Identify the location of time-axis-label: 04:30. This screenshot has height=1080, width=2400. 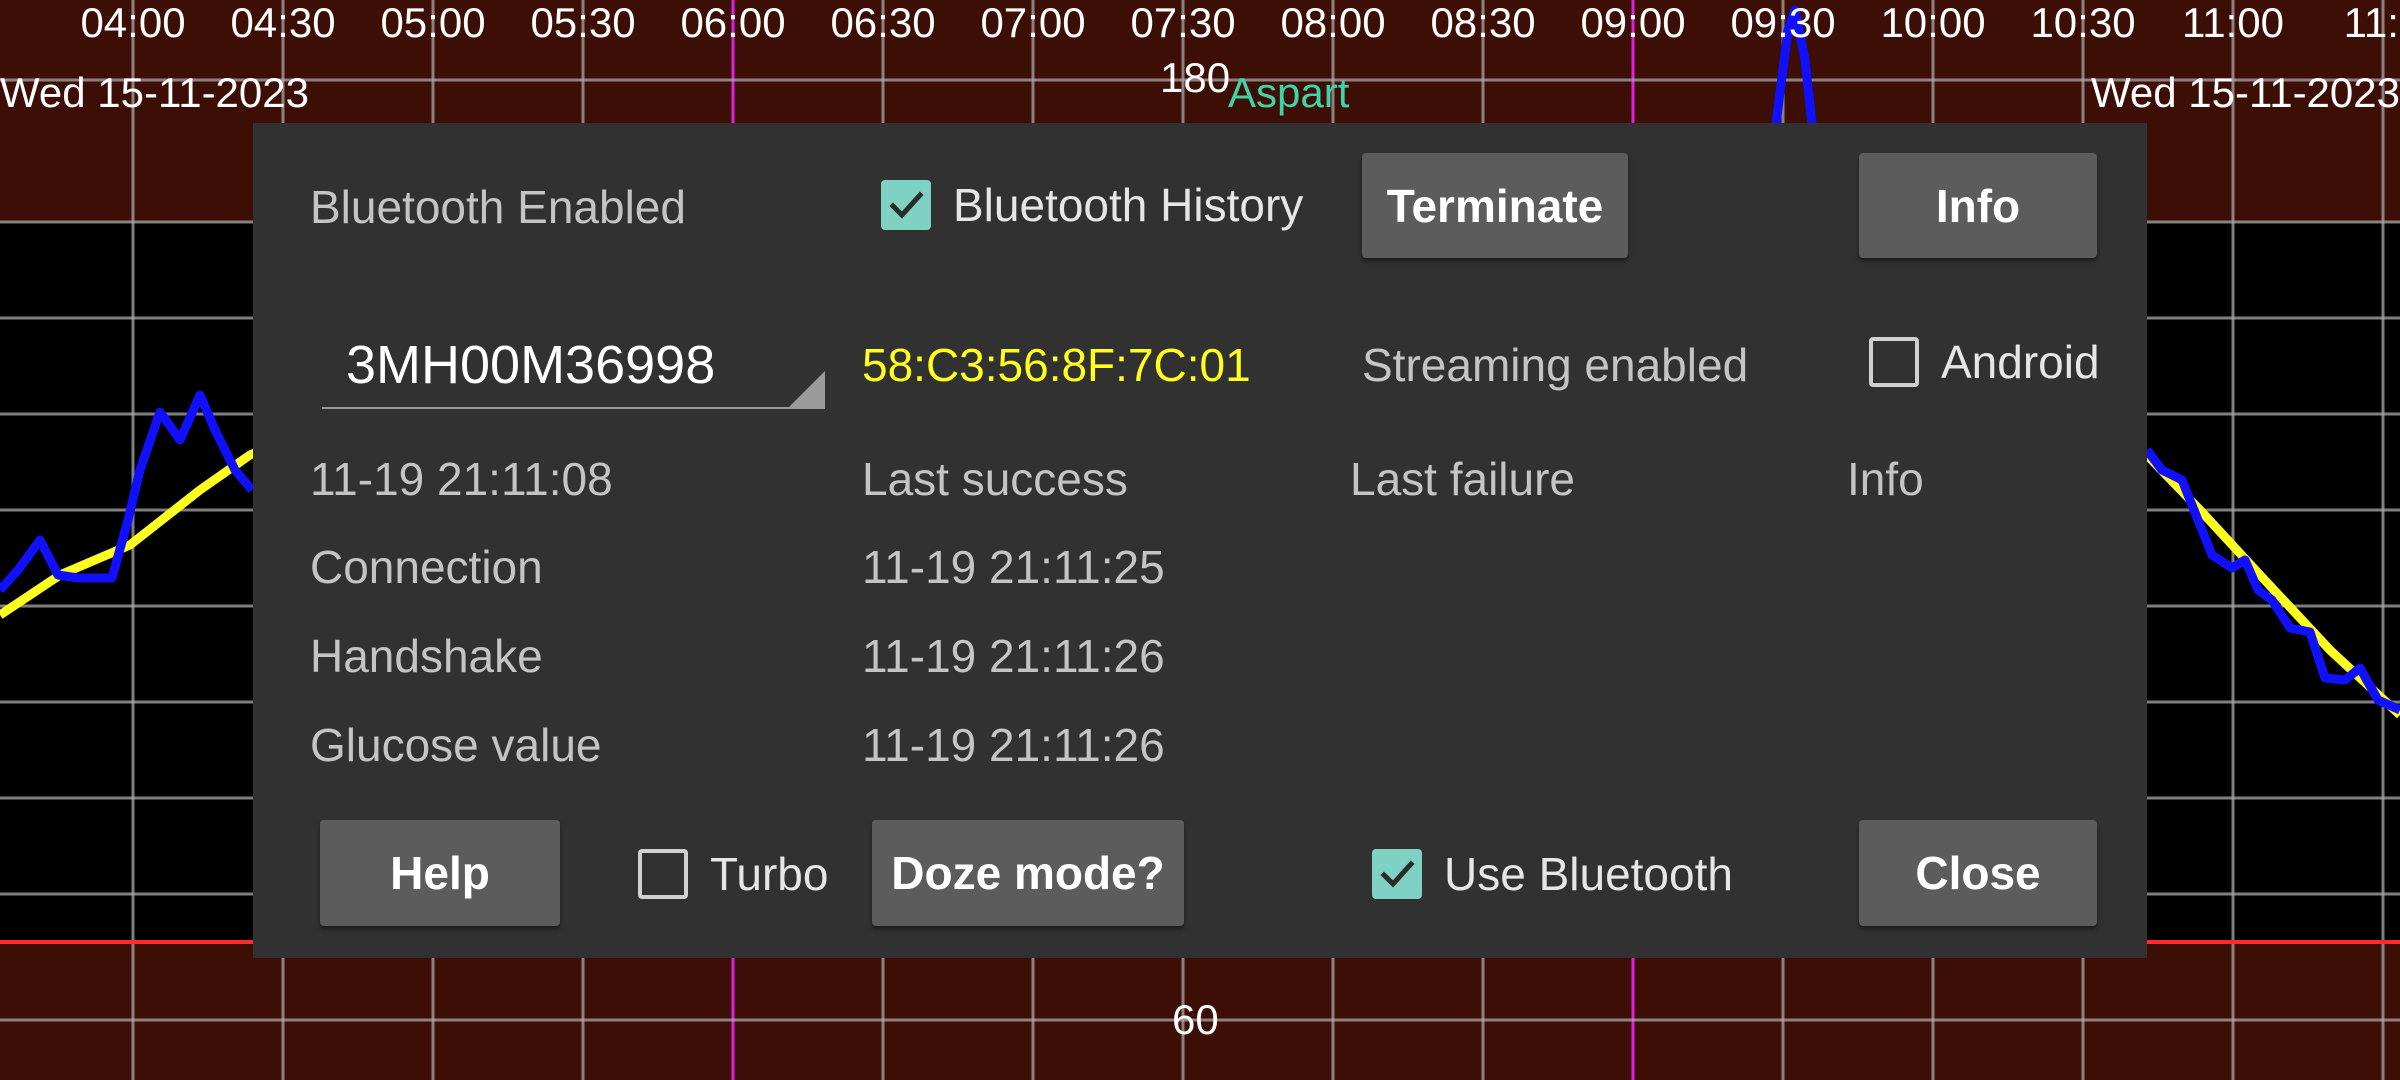
(283, 23).